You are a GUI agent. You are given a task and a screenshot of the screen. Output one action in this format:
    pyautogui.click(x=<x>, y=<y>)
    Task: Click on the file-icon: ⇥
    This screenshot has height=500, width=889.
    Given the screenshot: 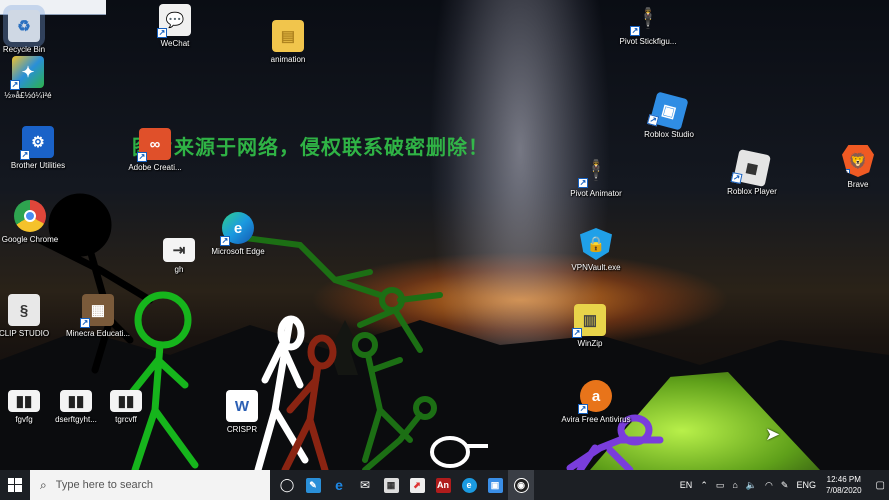 What is the action you would take?
    pyautogui.click(x=179, y=250)
    